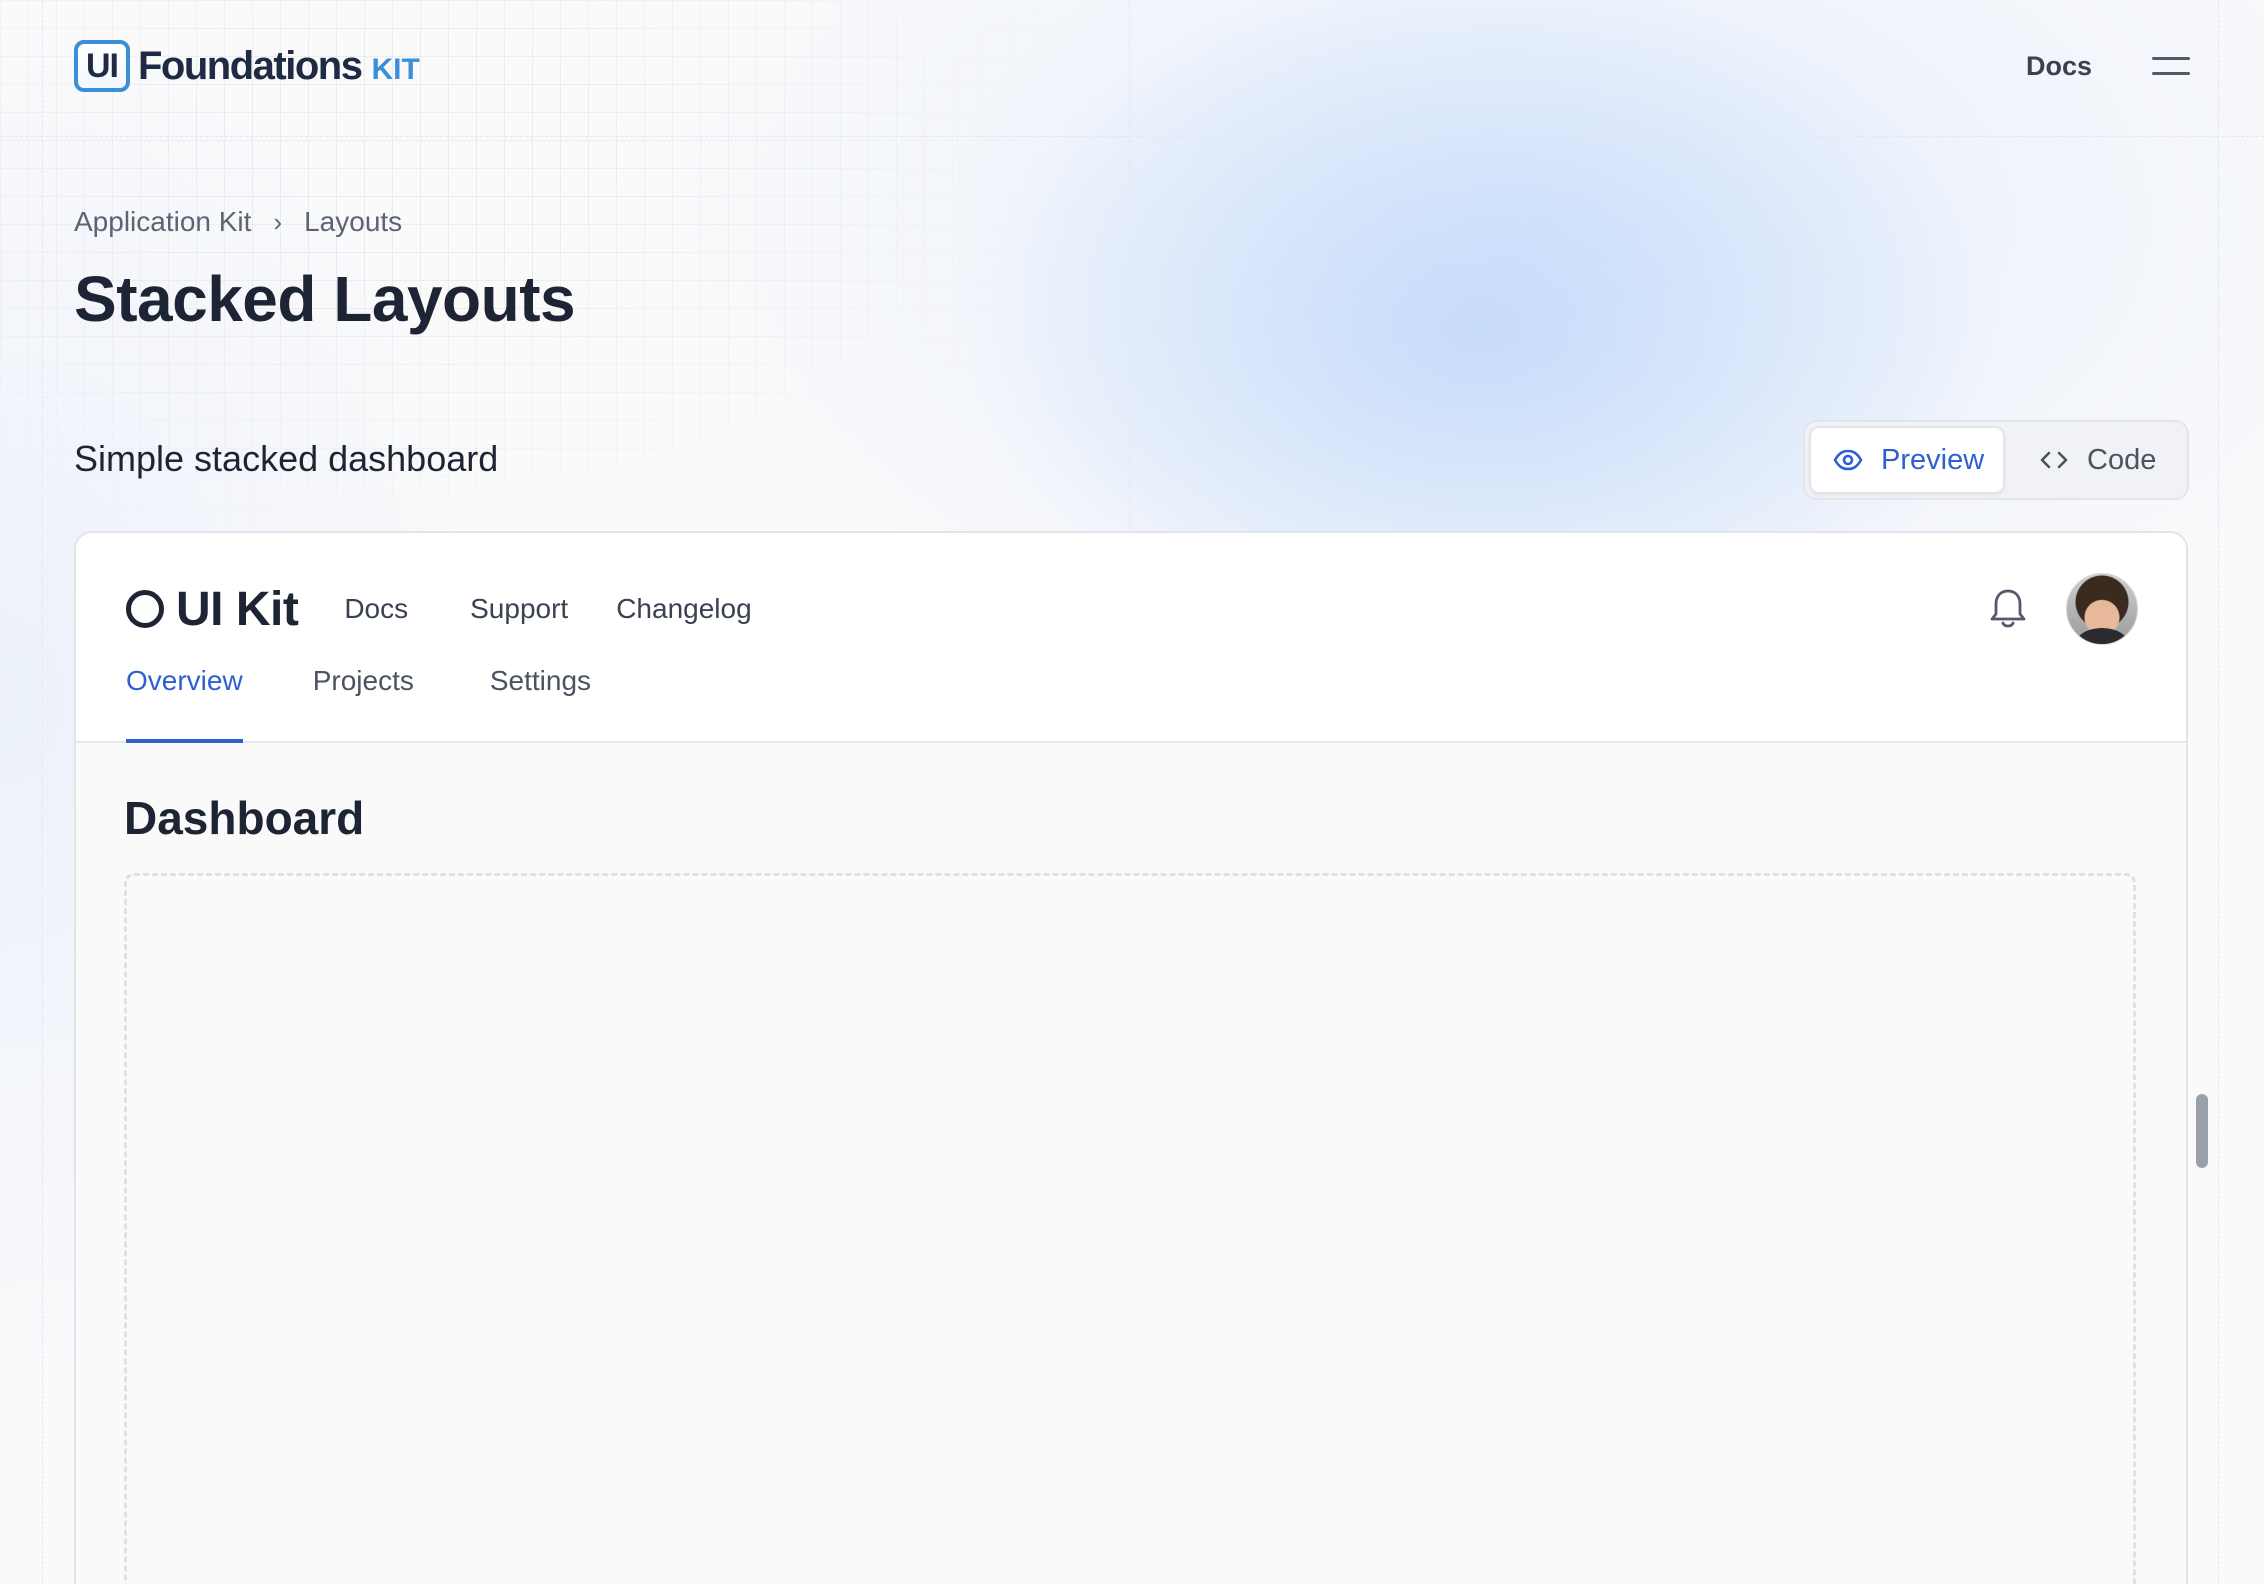 The width and height of the screenshot is (2264, 1584). I want to click on preview-nav-links: Docs Support Changelog, so click(547, 609).